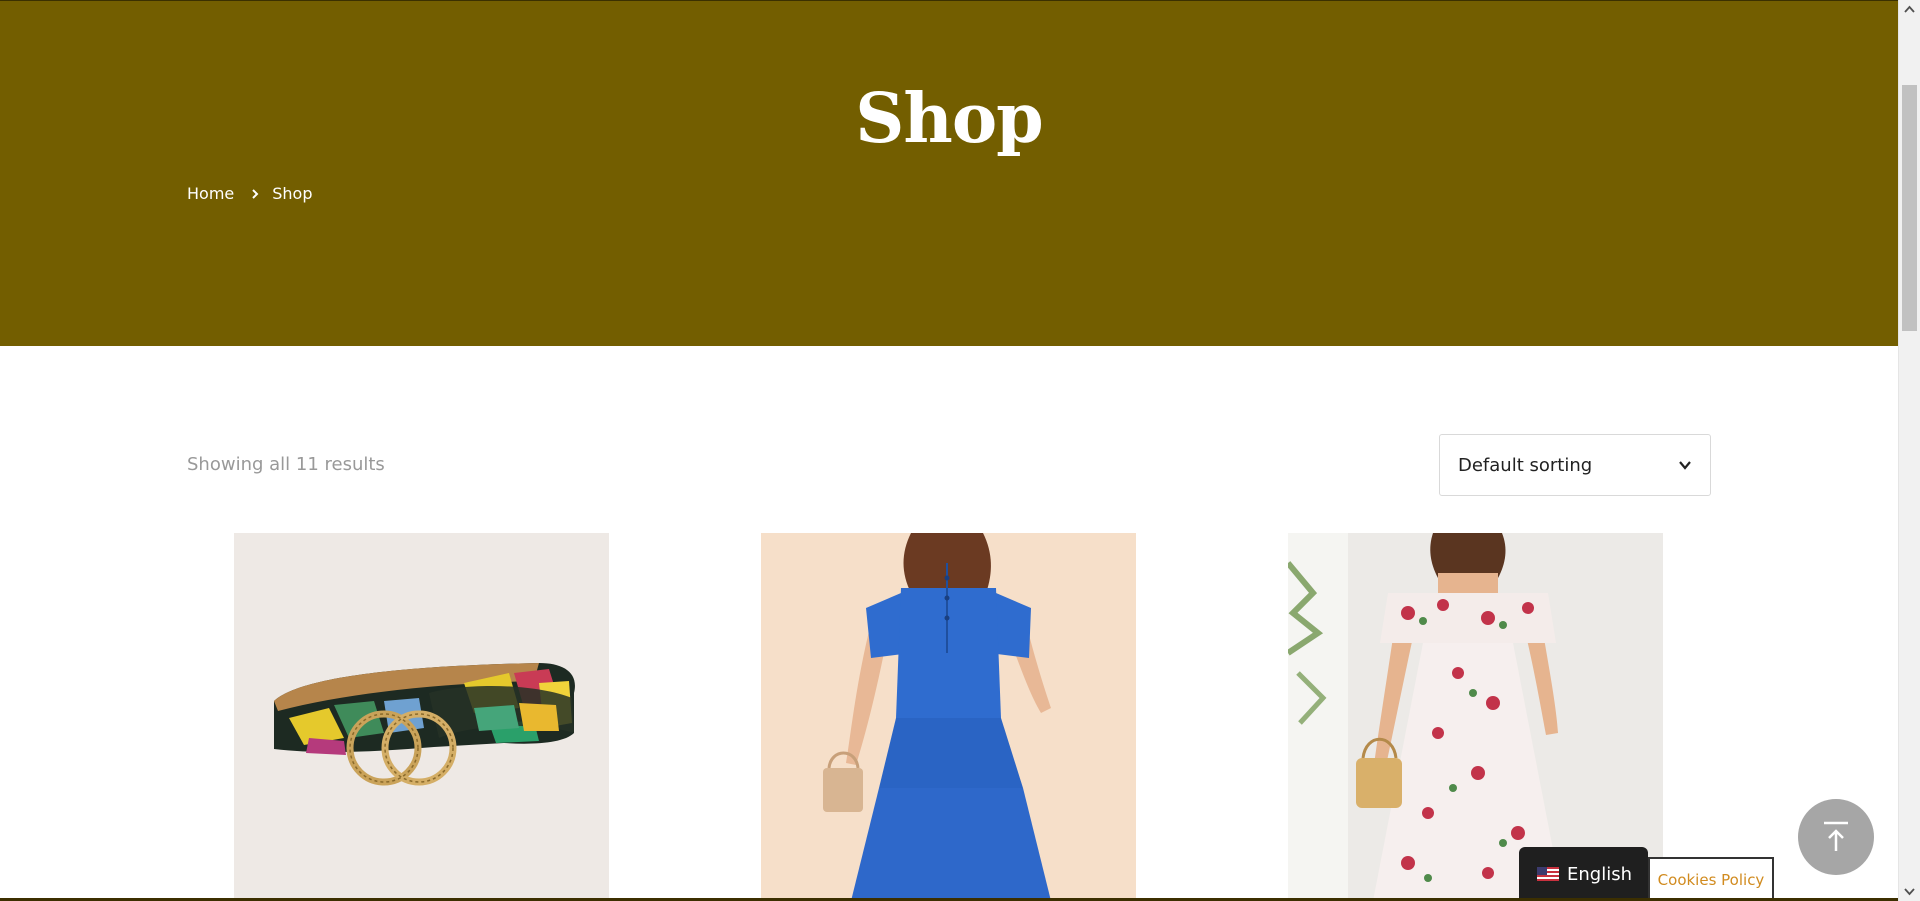 This screenshot has height=901, width=1920. I want to click on breadcrumb-home-link: Home, so click(210, 193).